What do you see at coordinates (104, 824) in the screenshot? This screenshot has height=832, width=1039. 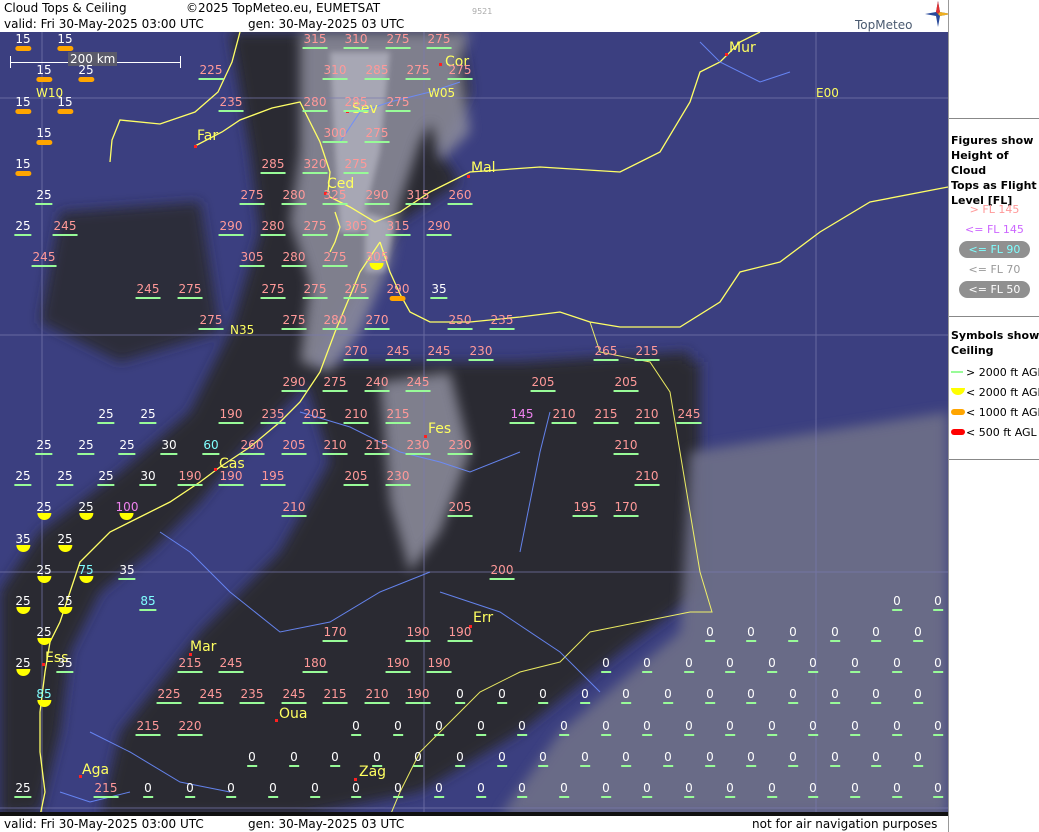 I see `footer-valid-time: valid: Fri 30-May-2025 03:00 UTC` at bounding box center [104, 824].